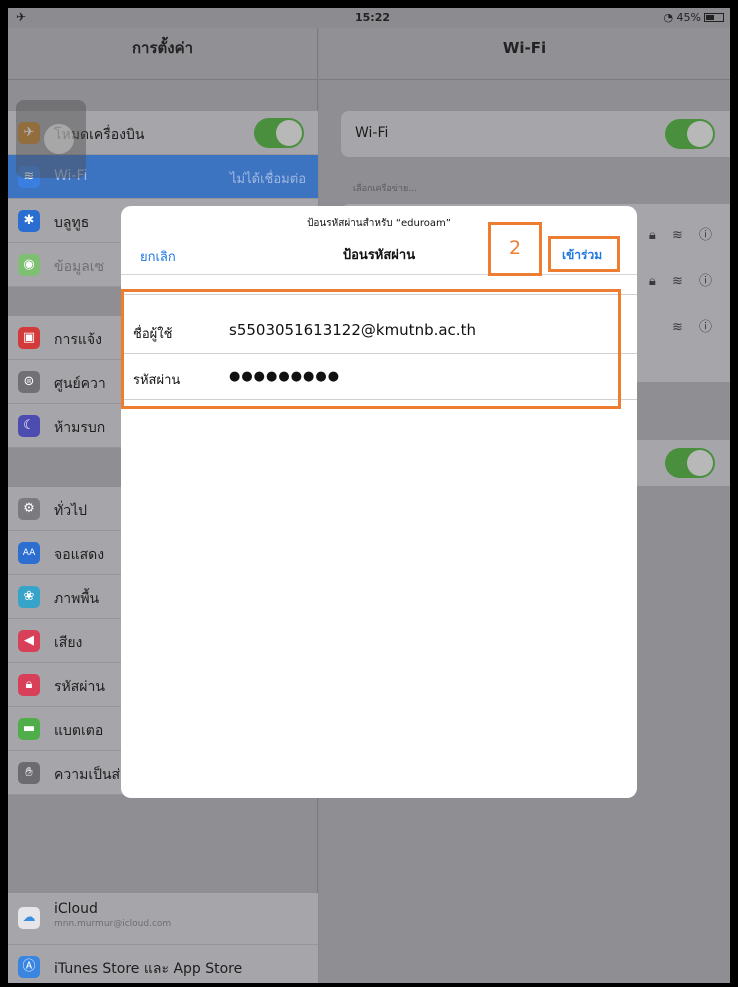  What do you see at coordinates (29, 918) in the screenshot?
I see `icloud-icon: ☁` at bounding box center [29, 918].